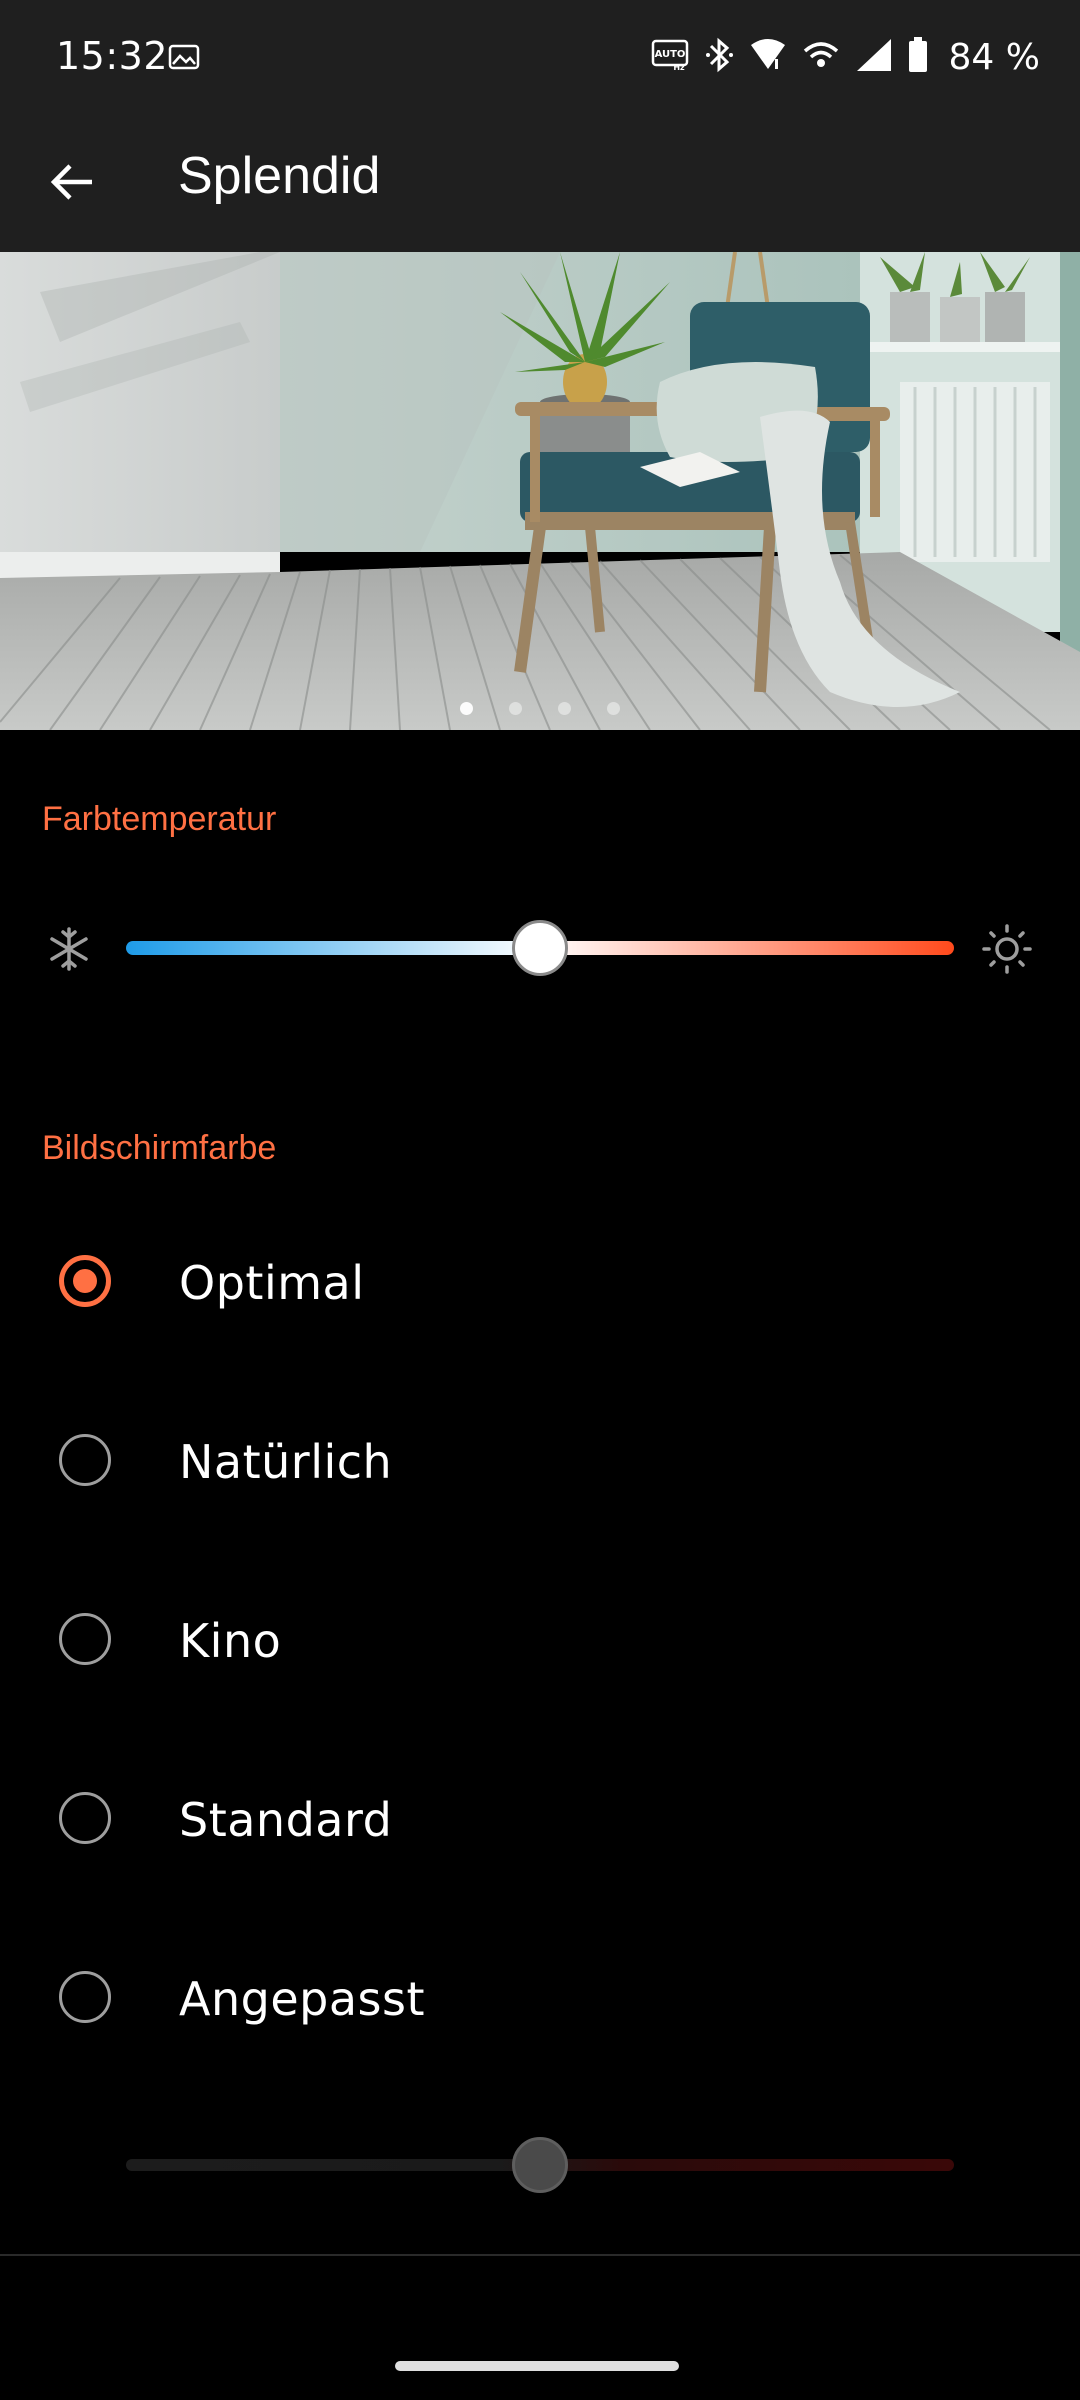 Image resolution: width=1080 pixels, height=2400 pixels. What do you see at coordinates (286, 1820) in the screenshot?
I see `radio-label: Standard` at bounding box center [286, 1820].